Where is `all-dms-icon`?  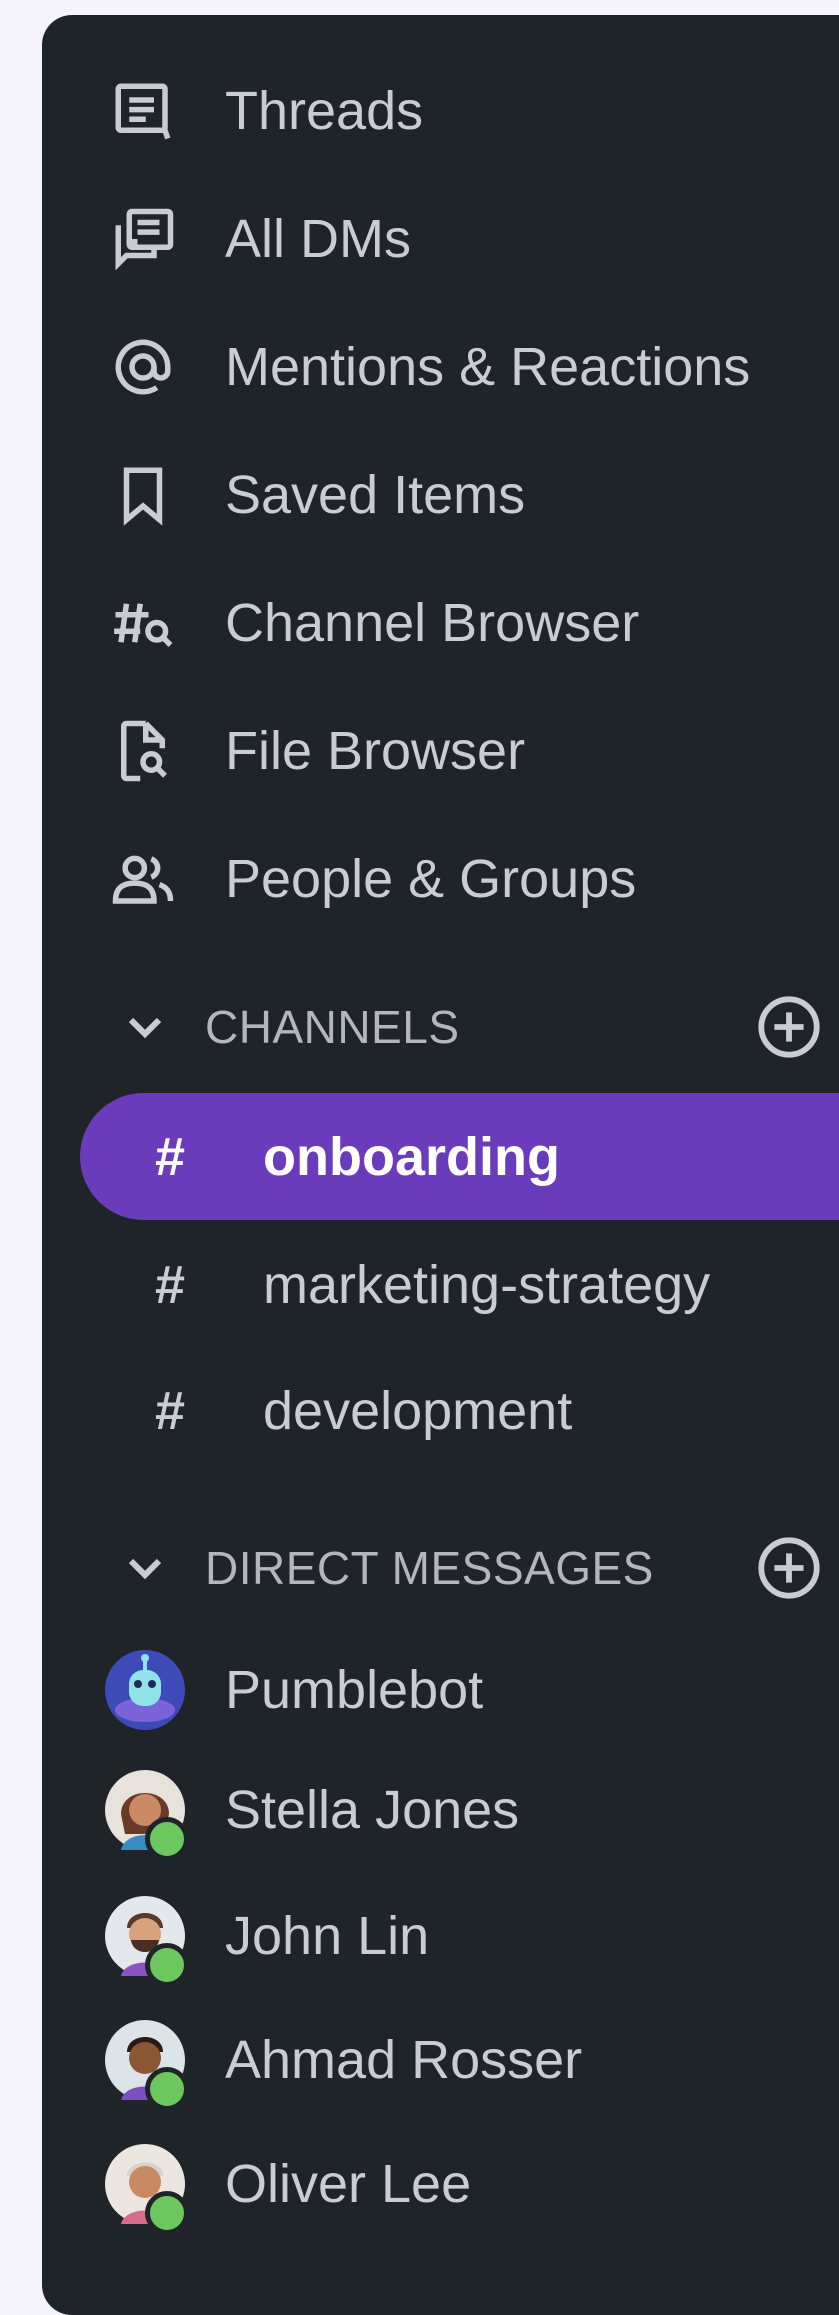 all-dms-icon is located at coordinates (143, 239).